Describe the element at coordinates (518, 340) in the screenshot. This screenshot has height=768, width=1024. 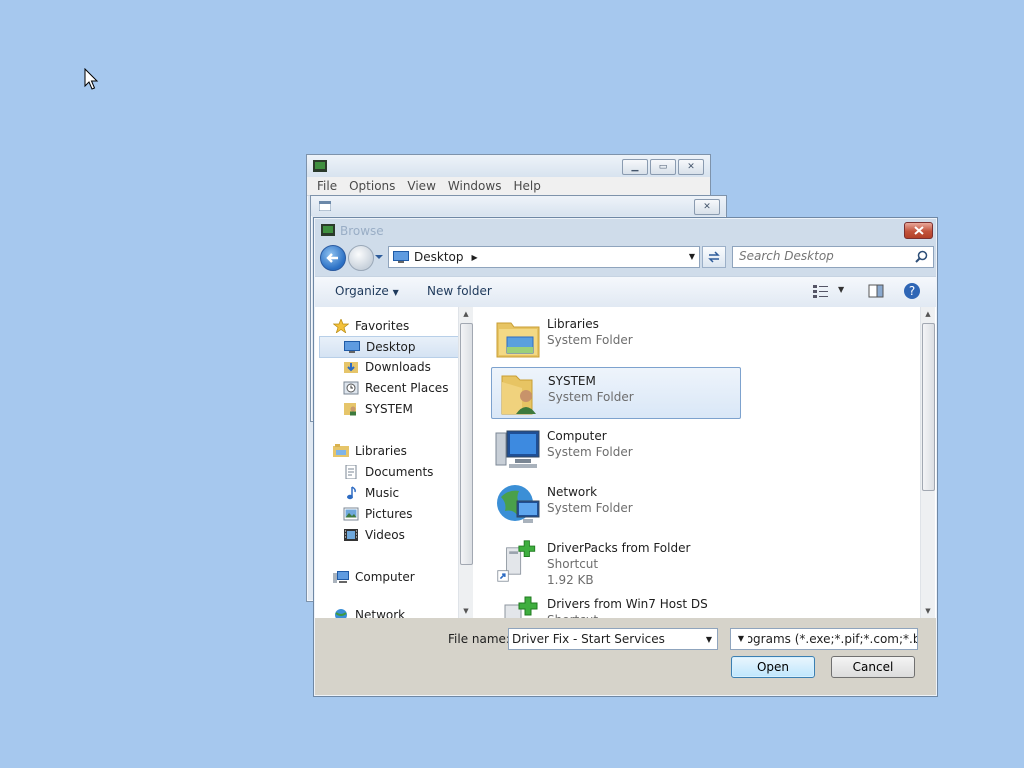
I see `libraries-folder-icon` at that location.